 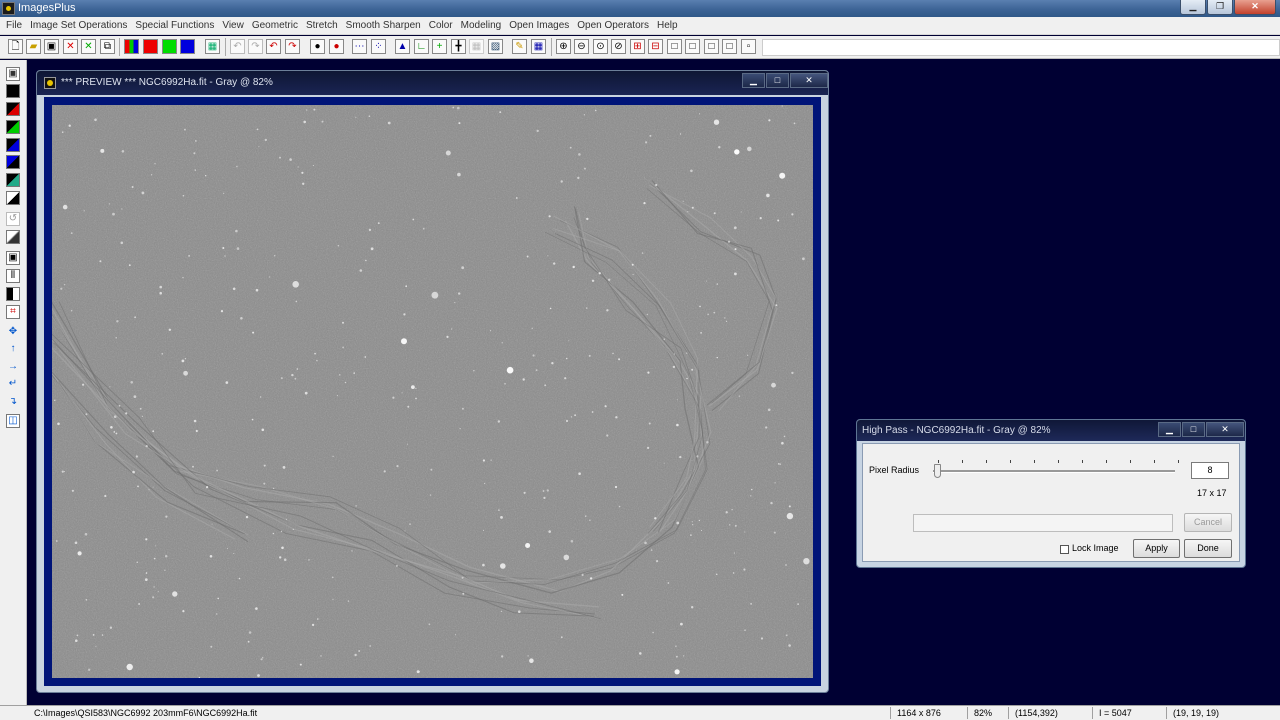 What do you see at coordinates (13, 421) in the screenshot?
I see `flip-icon: ◫` at bounding box center [13, 421].